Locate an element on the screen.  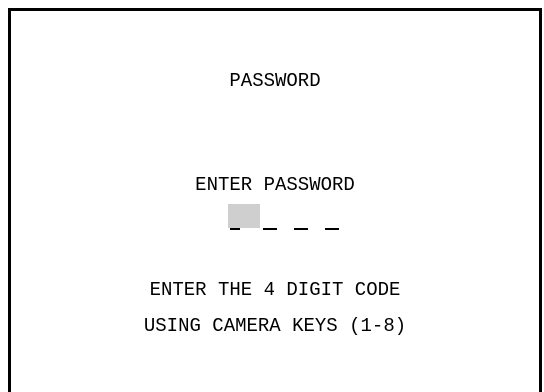
page-title: PASSWORD is located at coordinates (275, 81).